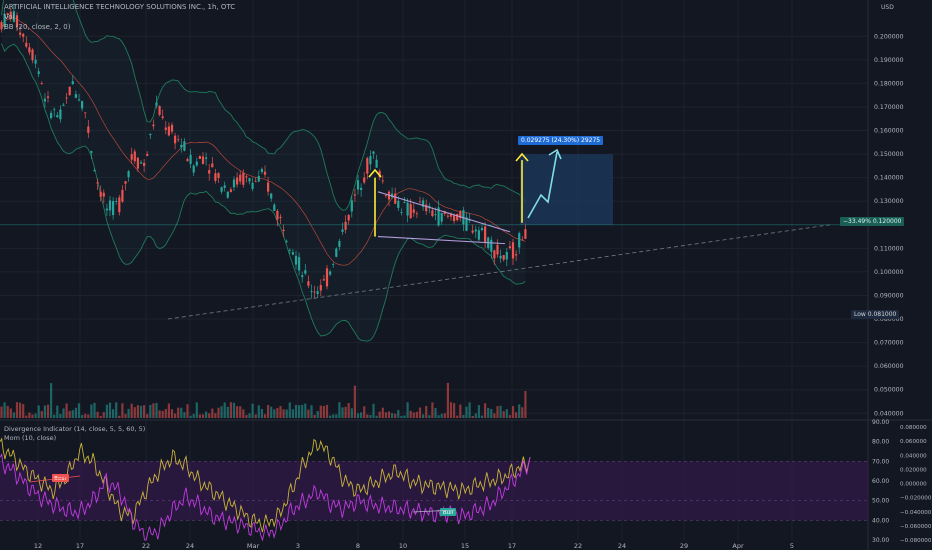 The image size is (932, 550). I want to click on time-tick-label: Apr, so click(738, 546).